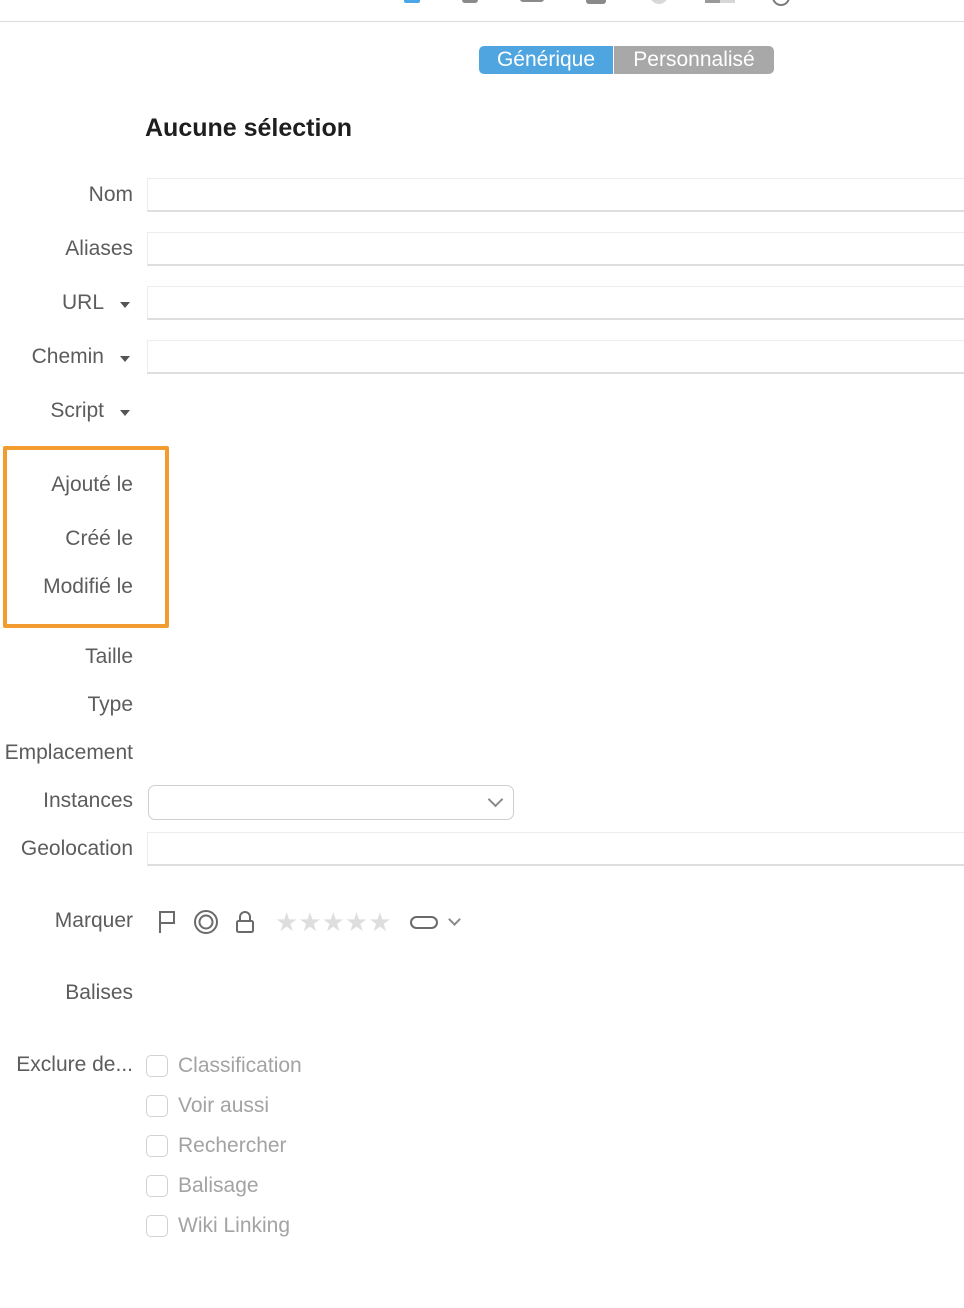 This screenshot has width=964, height=1308. I want to click on mark-controls: ★★★★★, so click(308, 922).